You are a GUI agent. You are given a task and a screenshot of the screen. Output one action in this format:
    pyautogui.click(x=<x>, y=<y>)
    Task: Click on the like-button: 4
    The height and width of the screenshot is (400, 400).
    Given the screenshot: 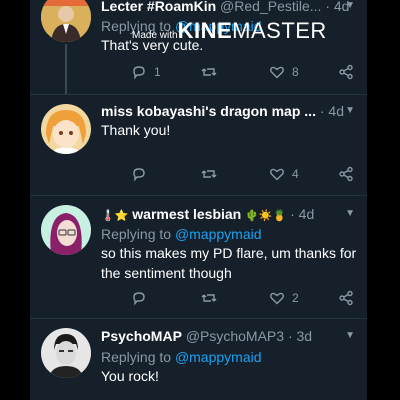 What is the action you would take?
    pyautogui.click(x=284, y=174)
    